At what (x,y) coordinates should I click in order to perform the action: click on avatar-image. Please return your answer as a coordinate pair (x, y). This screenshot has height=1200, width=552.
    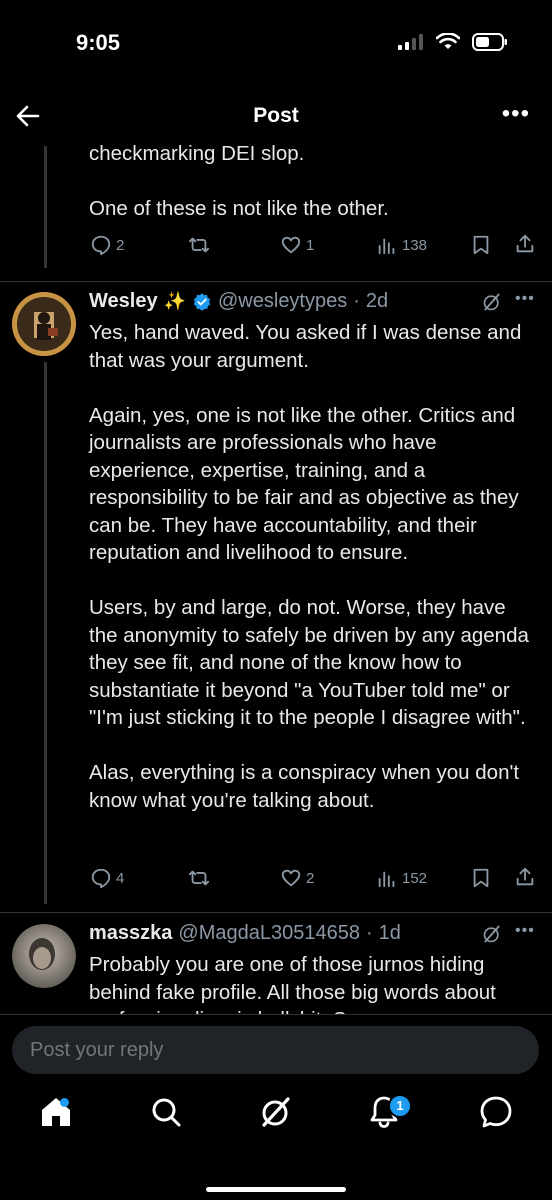
    Looking at the image, I should click on (44, 324).